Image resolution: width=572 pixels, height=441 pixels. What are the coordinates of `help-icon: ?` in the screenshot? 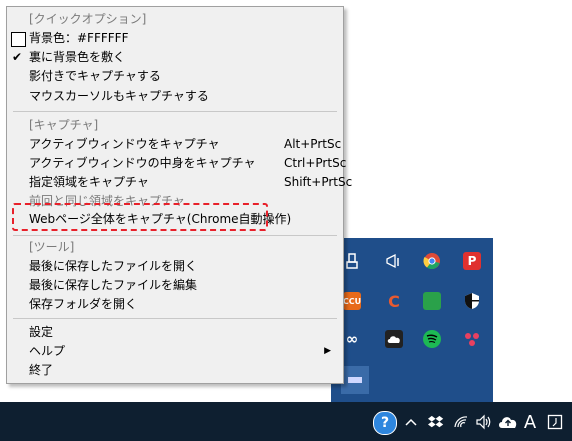 It's located at (385, 423).